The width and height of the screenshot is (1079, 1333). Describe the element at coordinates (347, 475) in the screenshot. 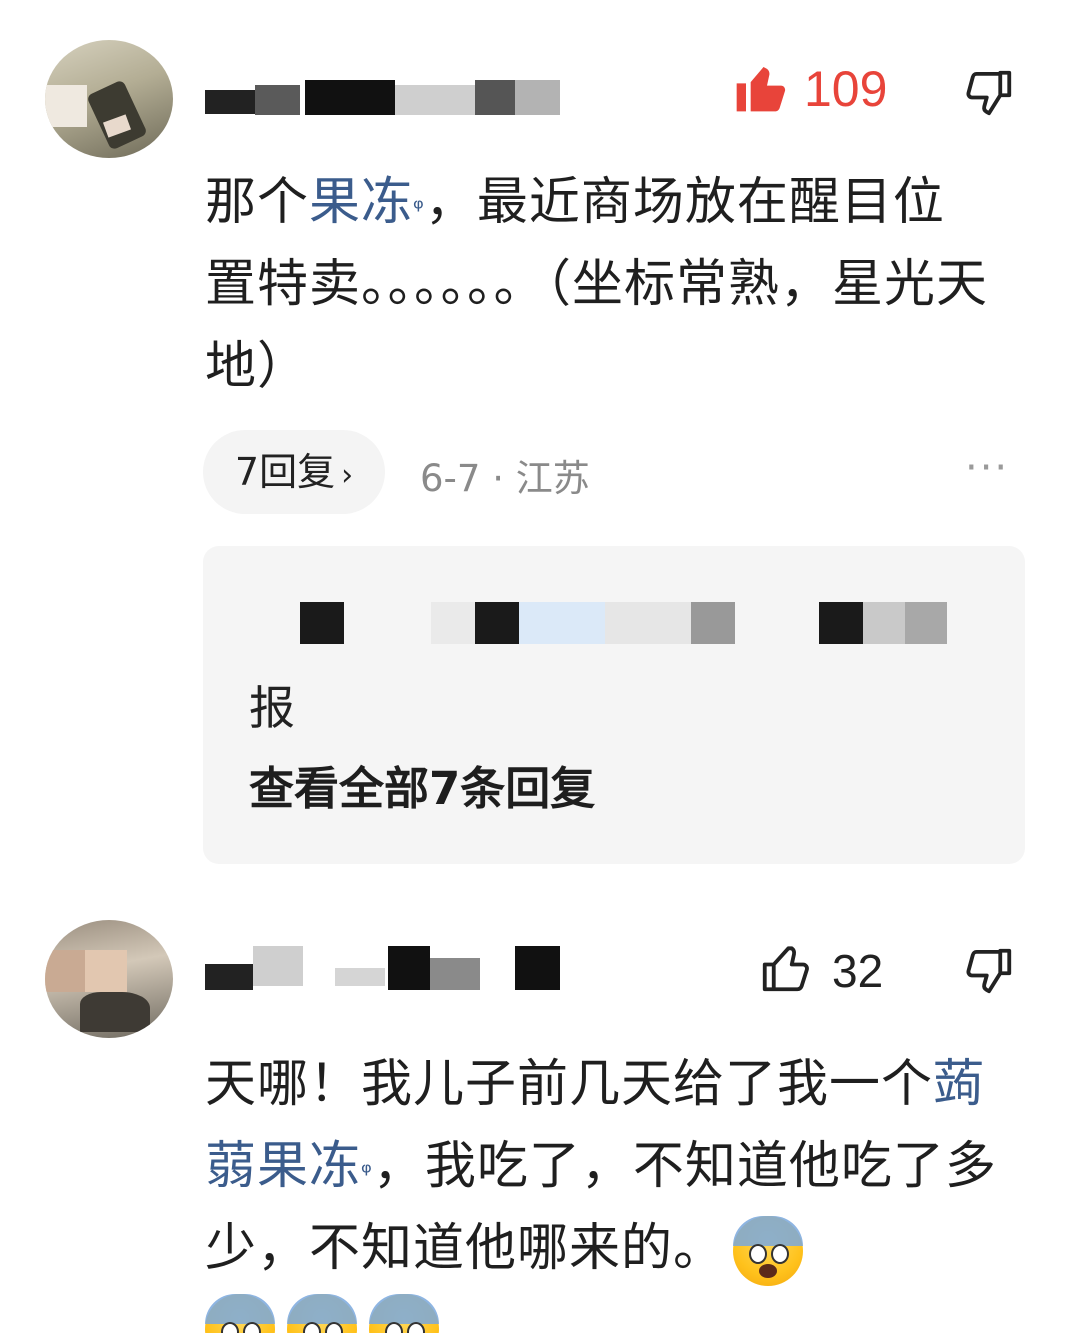

I see `chevron-right-icon: ›` at that location.